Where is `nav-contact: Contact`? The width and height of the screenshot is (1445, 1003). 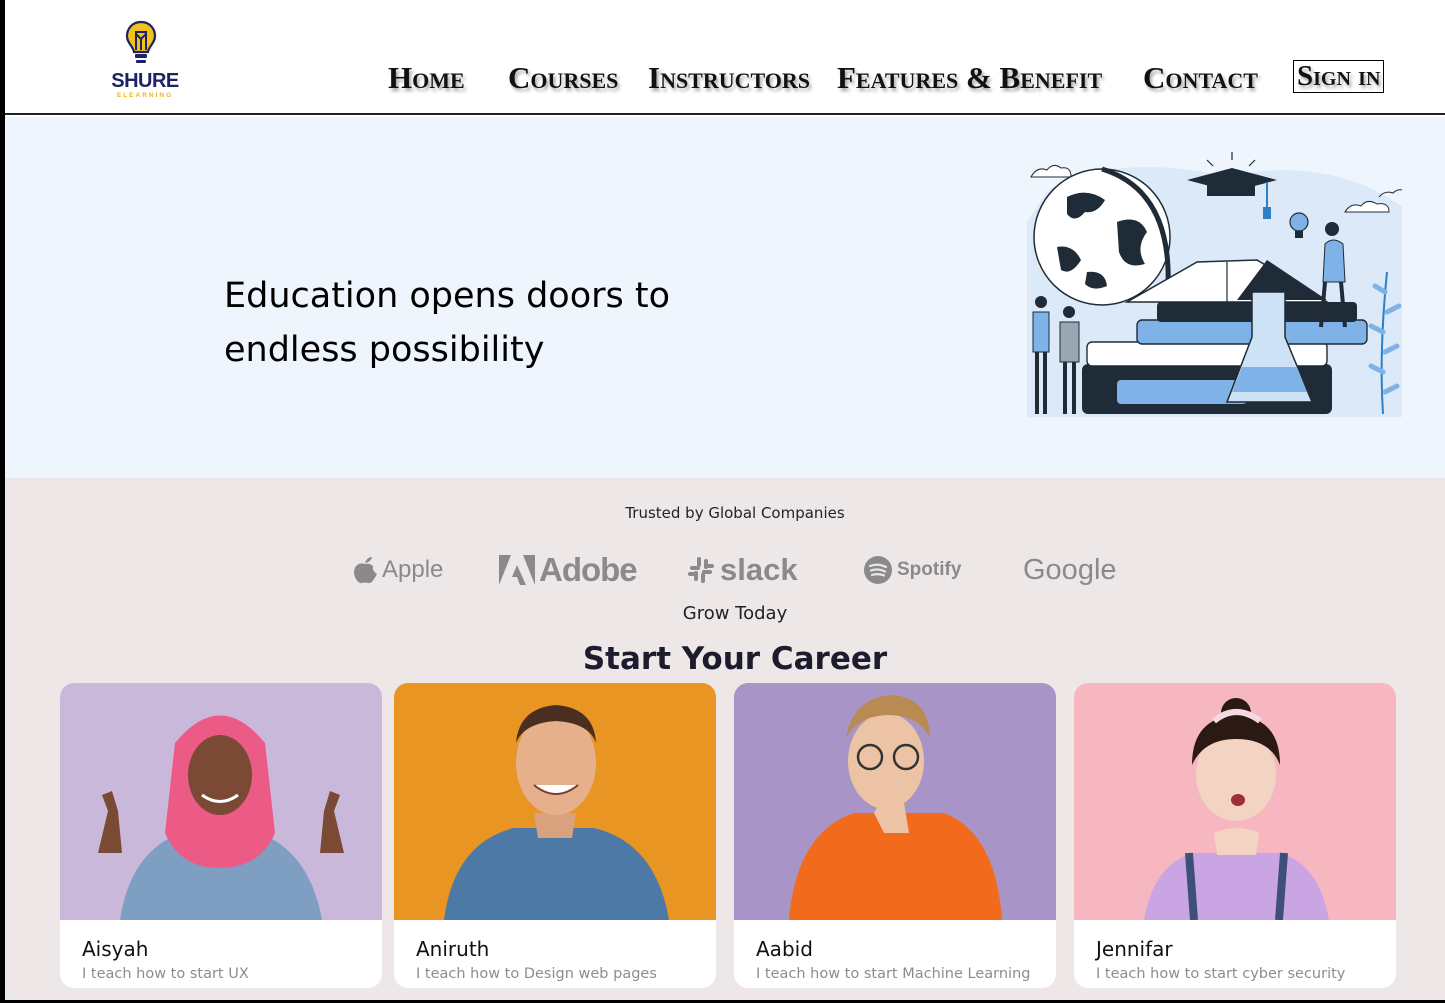 nav-contact: Contact is located at coordinates (1200, 78).